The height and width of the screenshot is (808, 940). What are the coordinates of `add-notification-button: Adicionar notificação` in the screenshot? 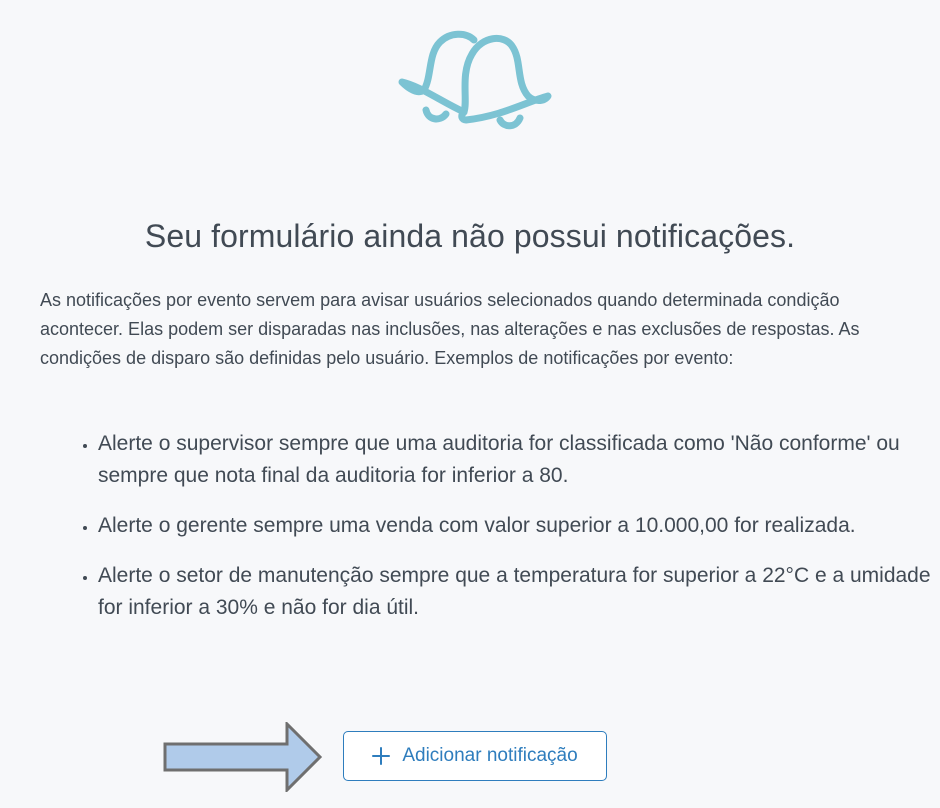 It's located at (475, 756).